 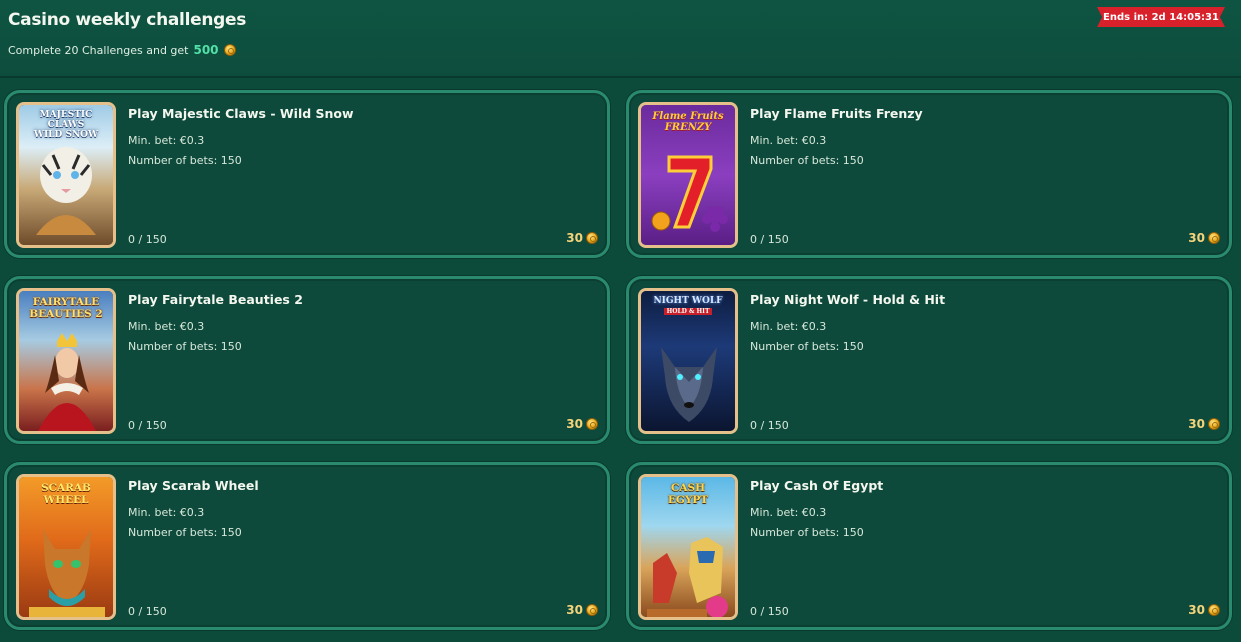 What do you see at coordinates (1161, 17) in the screenshot?
I see `ends-in-badge: Ends in: 2d 14:05:31` at bounding box center [1161, 17].